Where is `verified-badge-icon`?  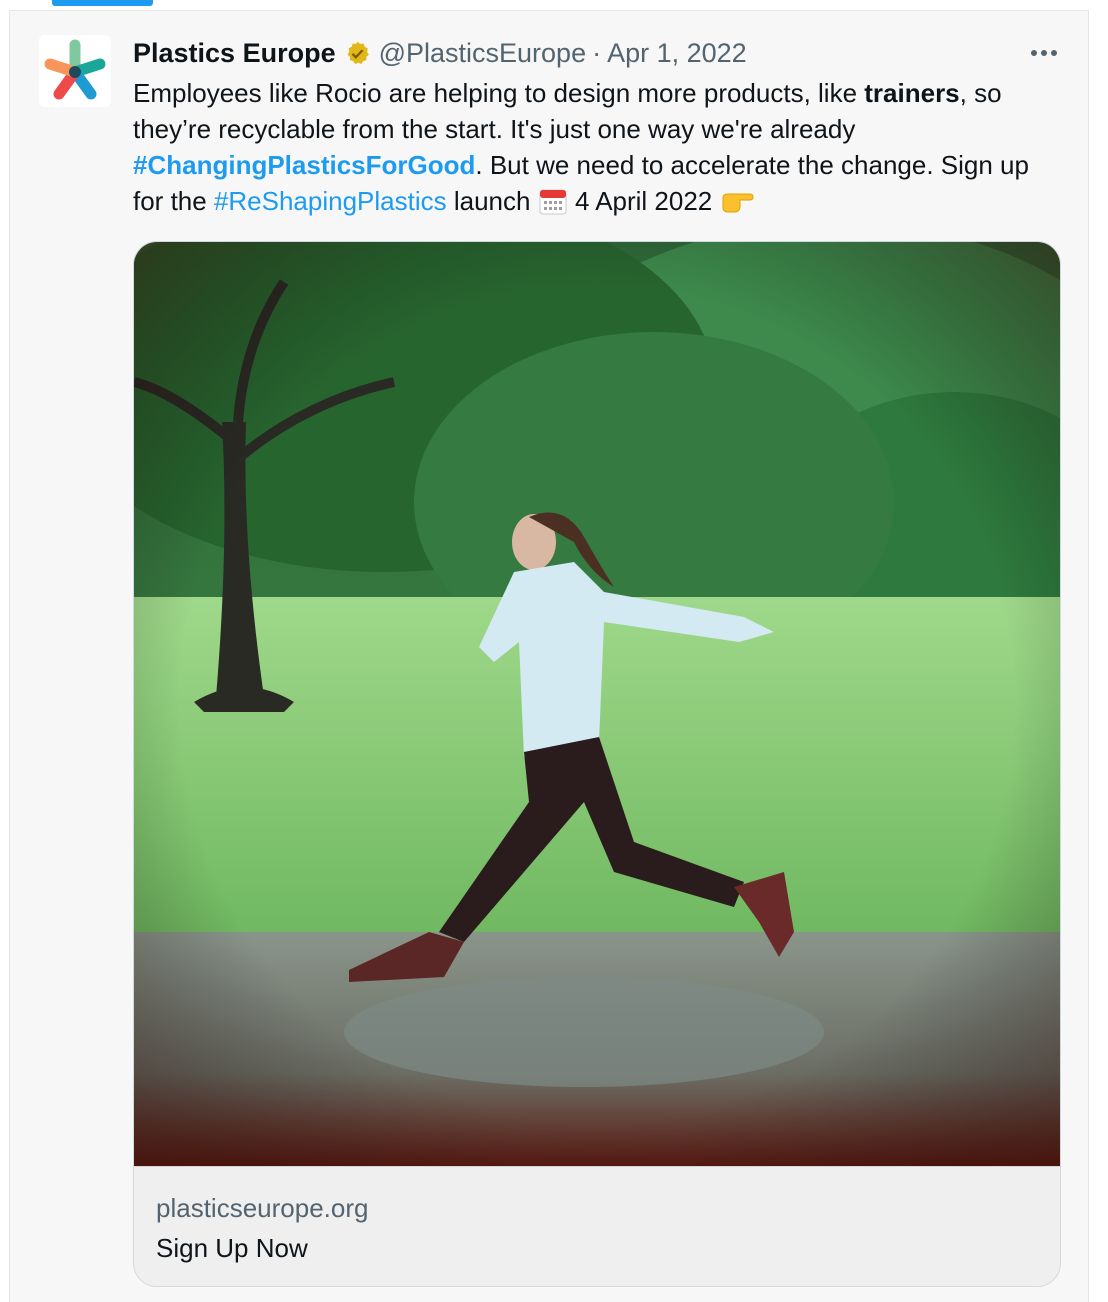 verified-badge-icon is located at coordinates (357, 53).